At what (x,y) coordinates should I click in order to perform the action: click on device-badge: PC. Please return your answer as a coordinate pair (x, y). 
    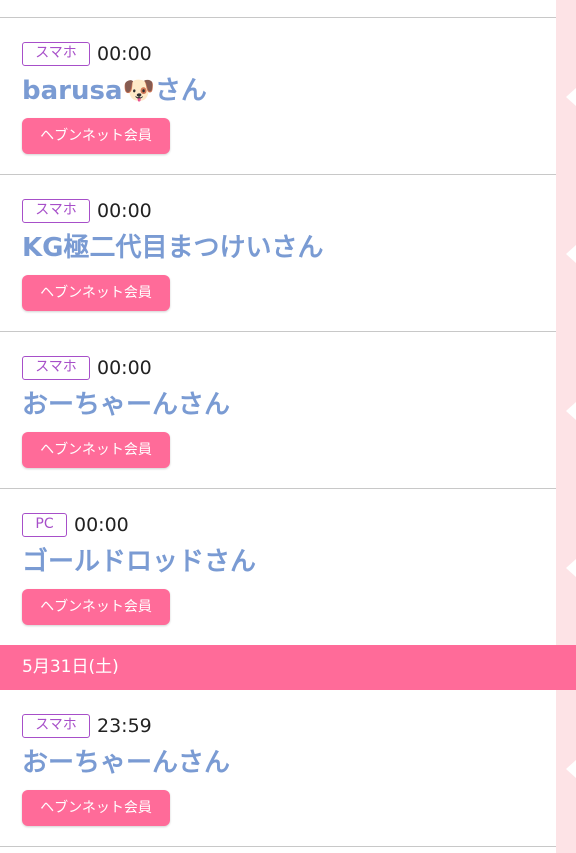
    Looking at the image, I should click on (44, 525).